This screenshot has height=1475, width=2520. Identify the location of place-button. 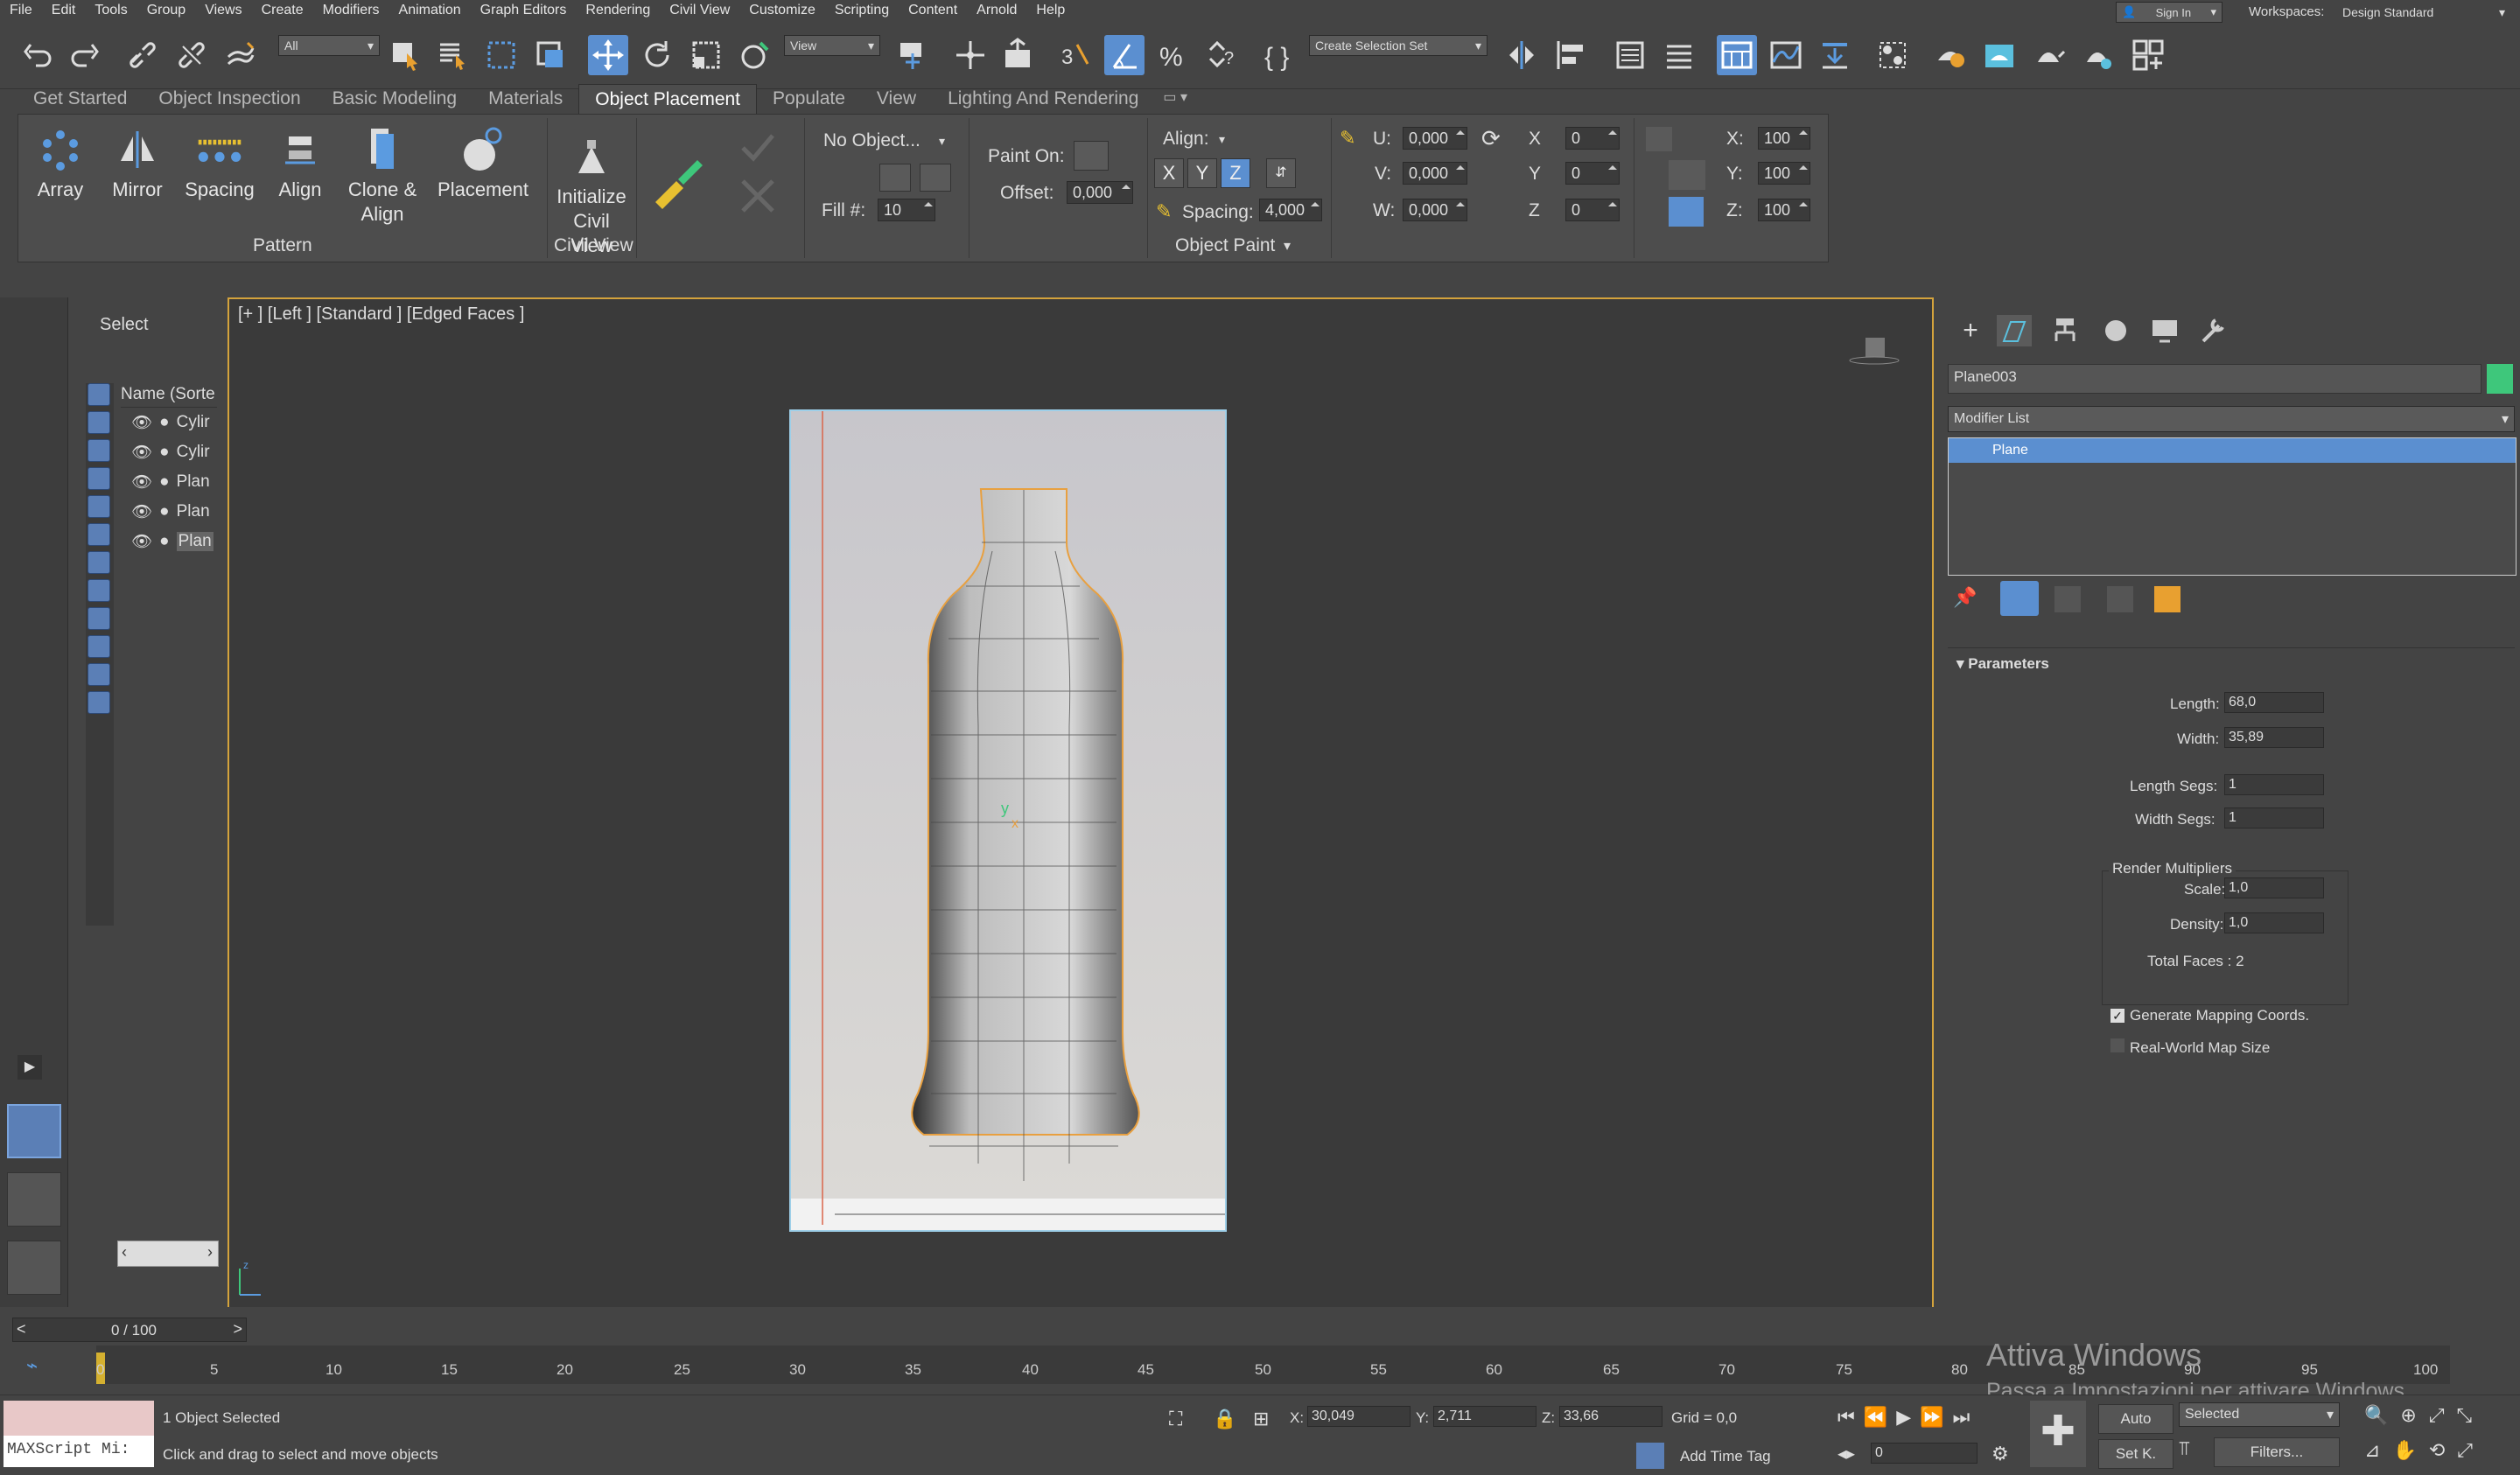
(755, 55).